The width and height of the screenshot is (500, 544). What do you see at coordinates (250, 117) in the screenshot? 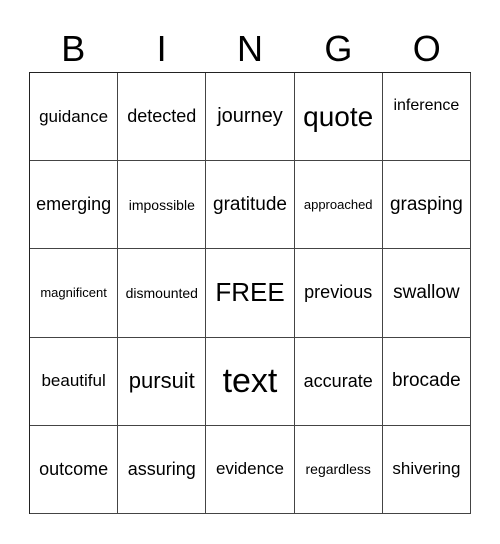
I see `bingo-cell: journey` at bounding box center [250, 117].